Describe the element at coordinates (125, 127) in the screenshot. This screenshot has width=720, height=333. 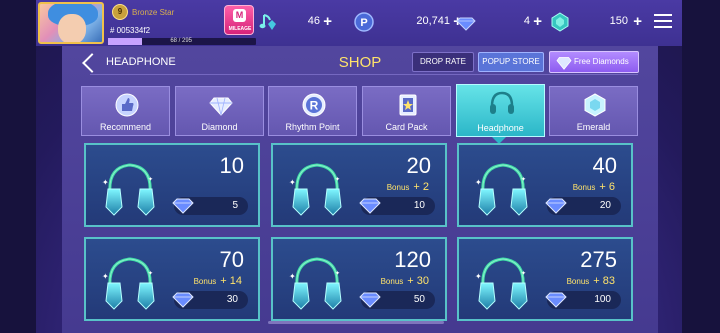
I see `tab-label: Recommend` at that location.